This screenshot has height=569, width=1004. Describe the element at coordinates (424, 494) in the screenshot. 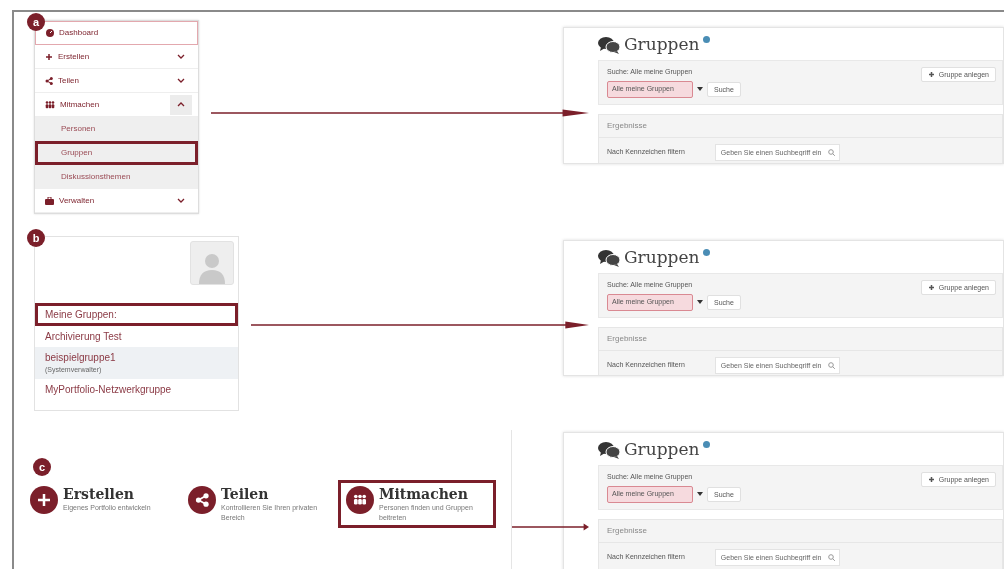

I see `tile-title: Mitmachen` at that location.